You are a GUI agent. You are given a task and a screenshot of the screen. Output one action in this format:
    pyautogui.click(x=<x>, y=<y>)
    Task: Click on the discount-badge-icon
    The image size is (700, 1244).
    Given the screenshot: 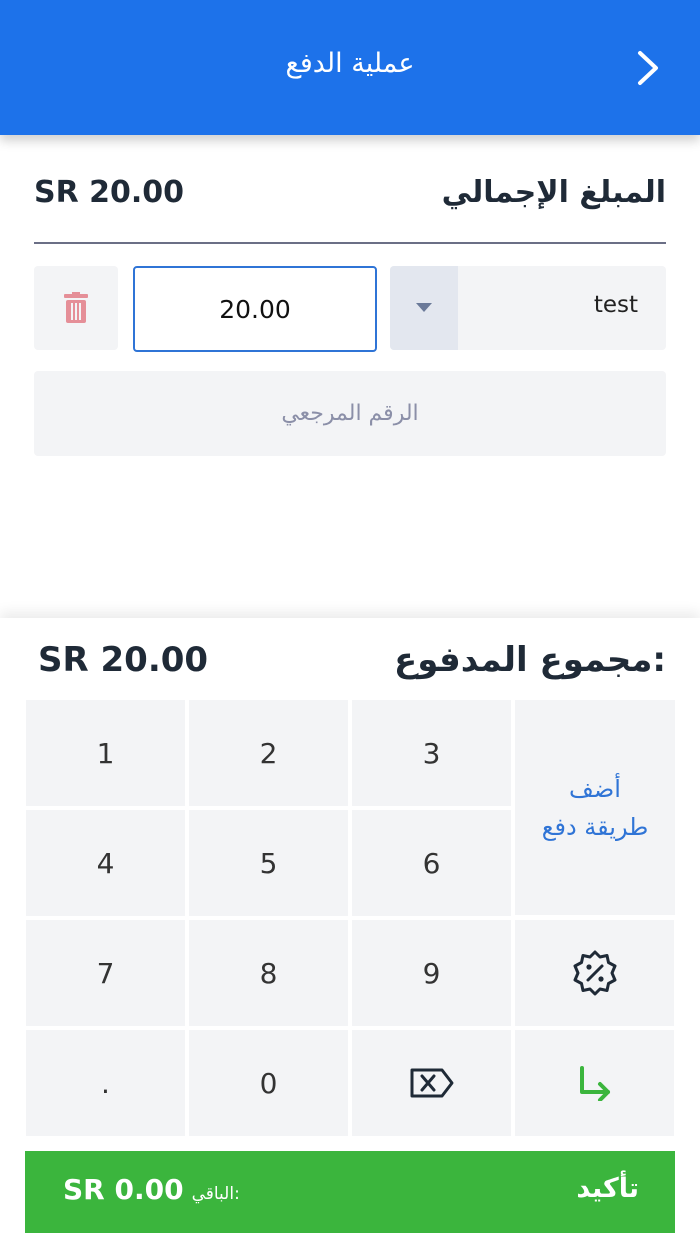 What is the action you would take?
    pyautogui.click(x=594, y=973)
    